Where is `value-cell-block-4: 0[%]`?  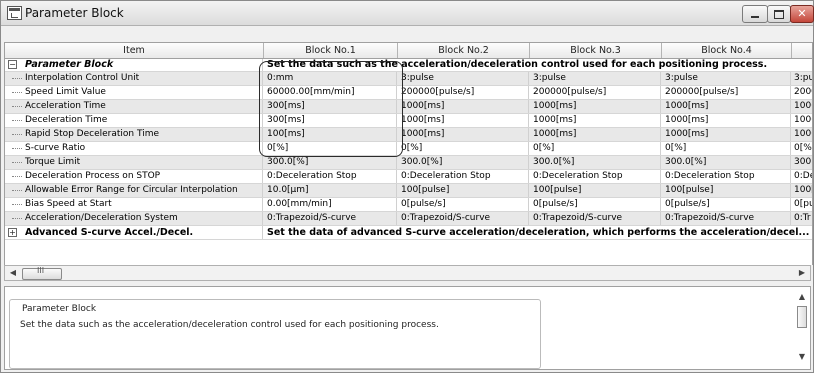
value-cell-block-4: 0[%] is located at coordinates (726, 148).